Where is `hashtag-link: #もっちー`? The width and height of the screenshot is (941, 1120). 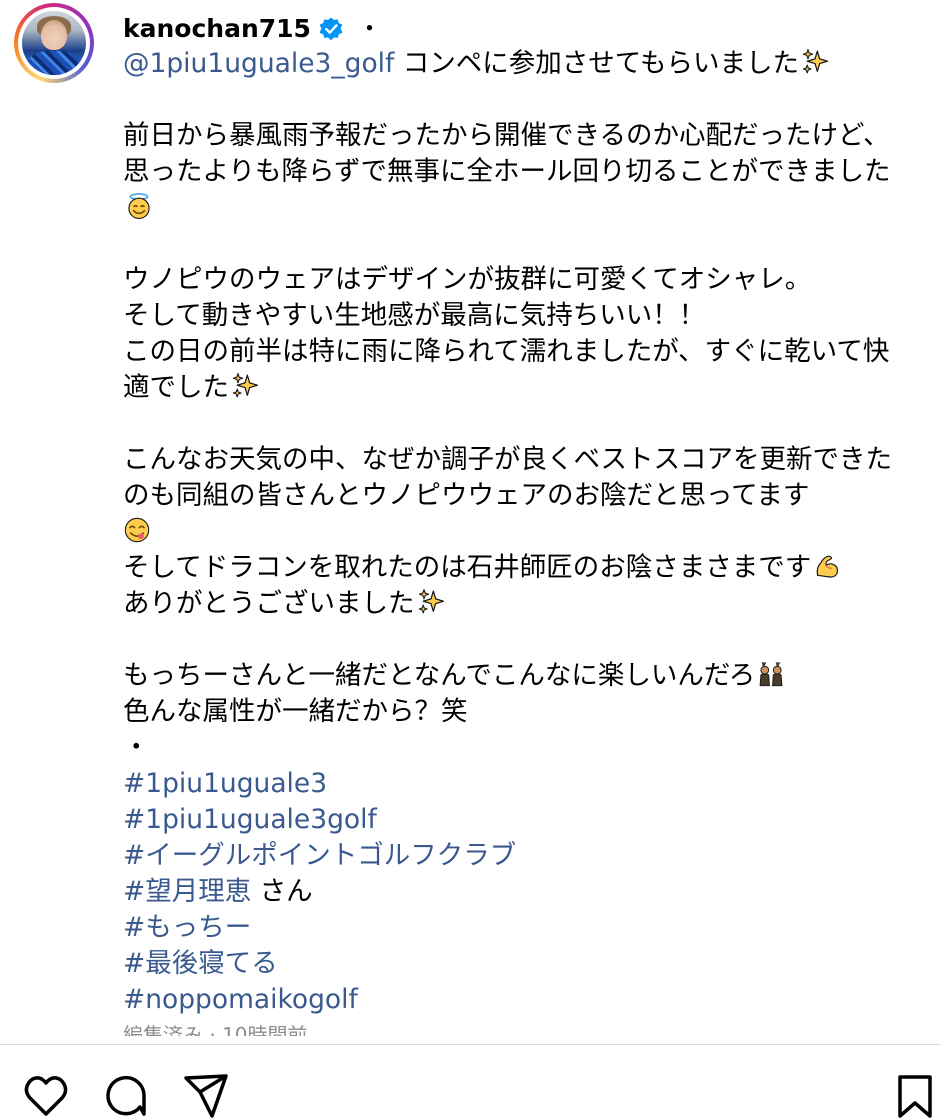
hashtag-link: #もっちー is located at coordinates (187, 927).